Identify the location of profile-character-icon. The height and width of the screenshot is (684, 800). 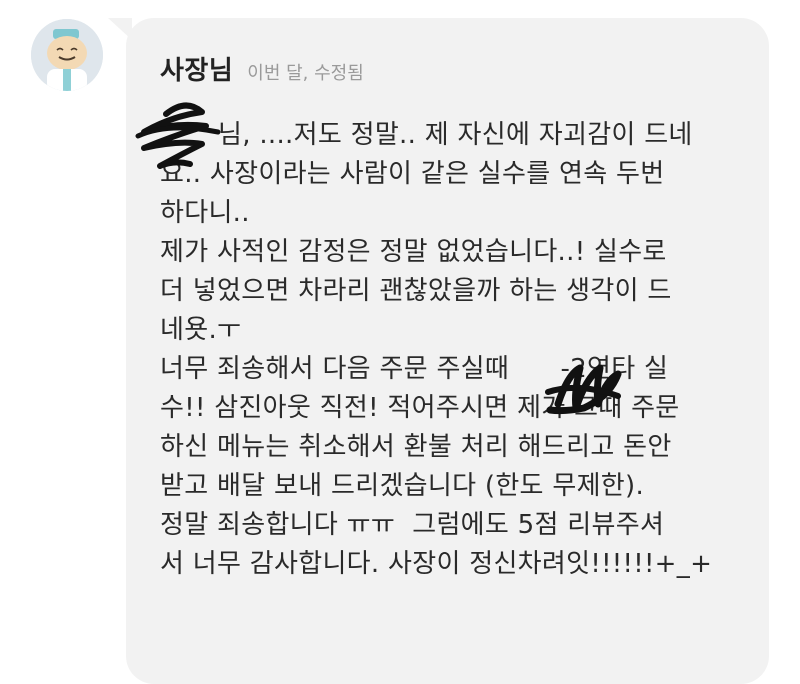
(67, 55).